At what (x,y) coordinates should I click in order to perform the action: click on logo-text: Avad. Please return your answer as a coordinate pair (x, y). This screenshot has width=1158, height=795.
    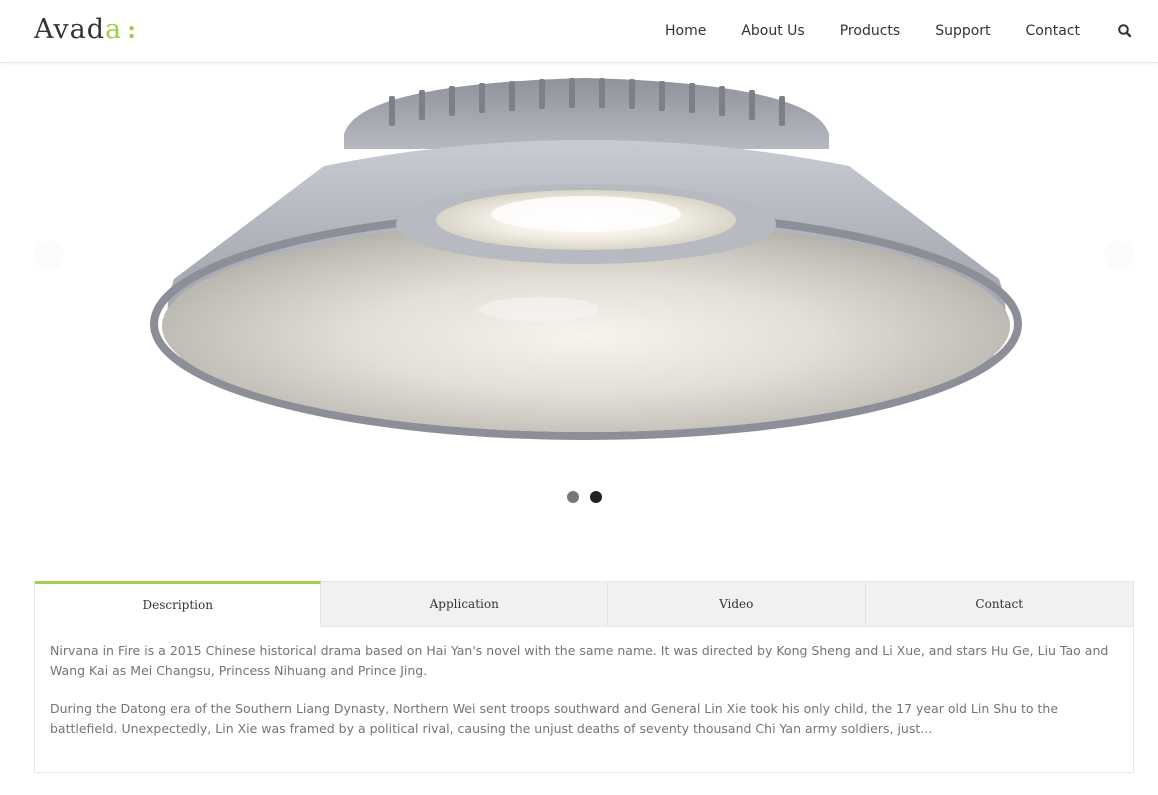
    Looking at the image, I should click on (70, 29).